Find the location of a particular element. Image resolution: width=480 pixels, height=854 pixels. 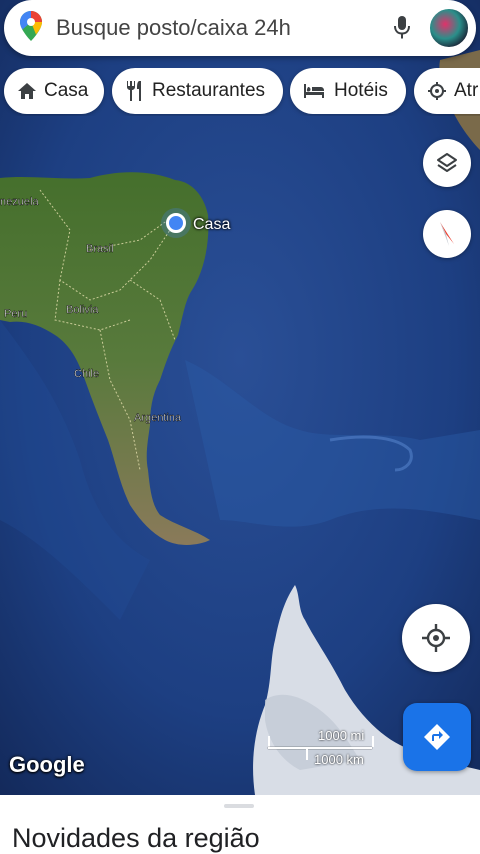

layers-icon is located at coordinates (447, 162).